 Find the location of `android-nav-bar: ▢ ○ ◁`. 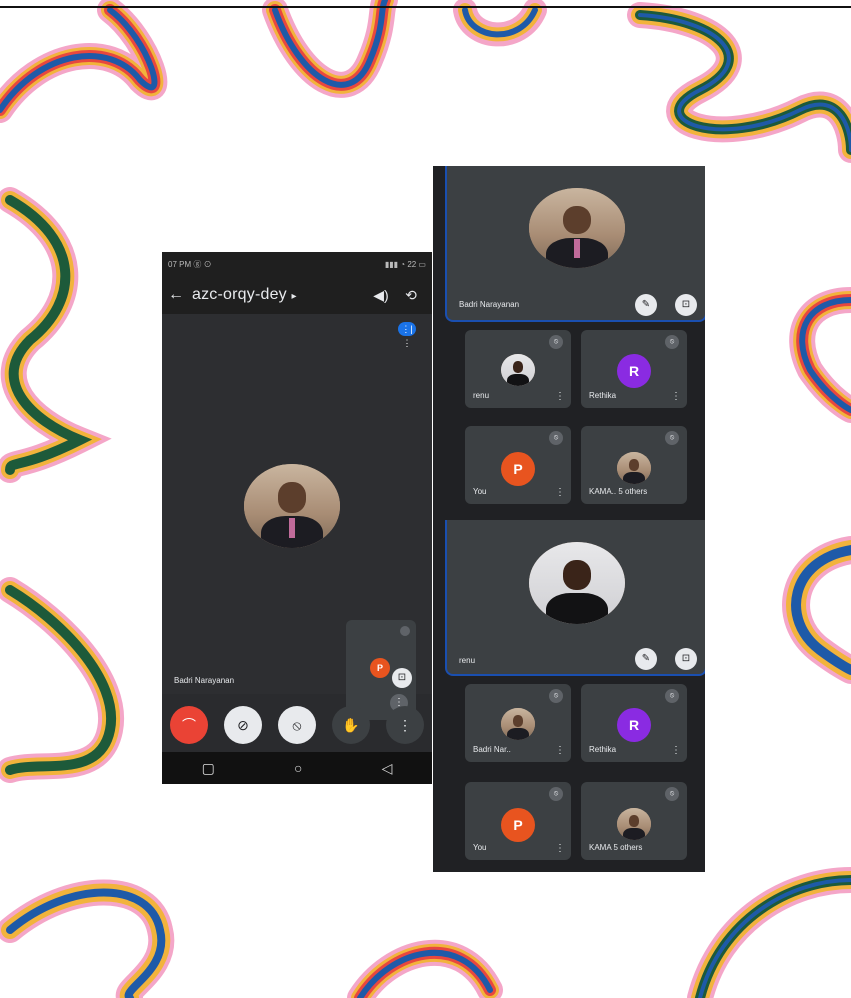

android-nav-bar: ▢ ○ ◁ is located at coordinates (297, 768).